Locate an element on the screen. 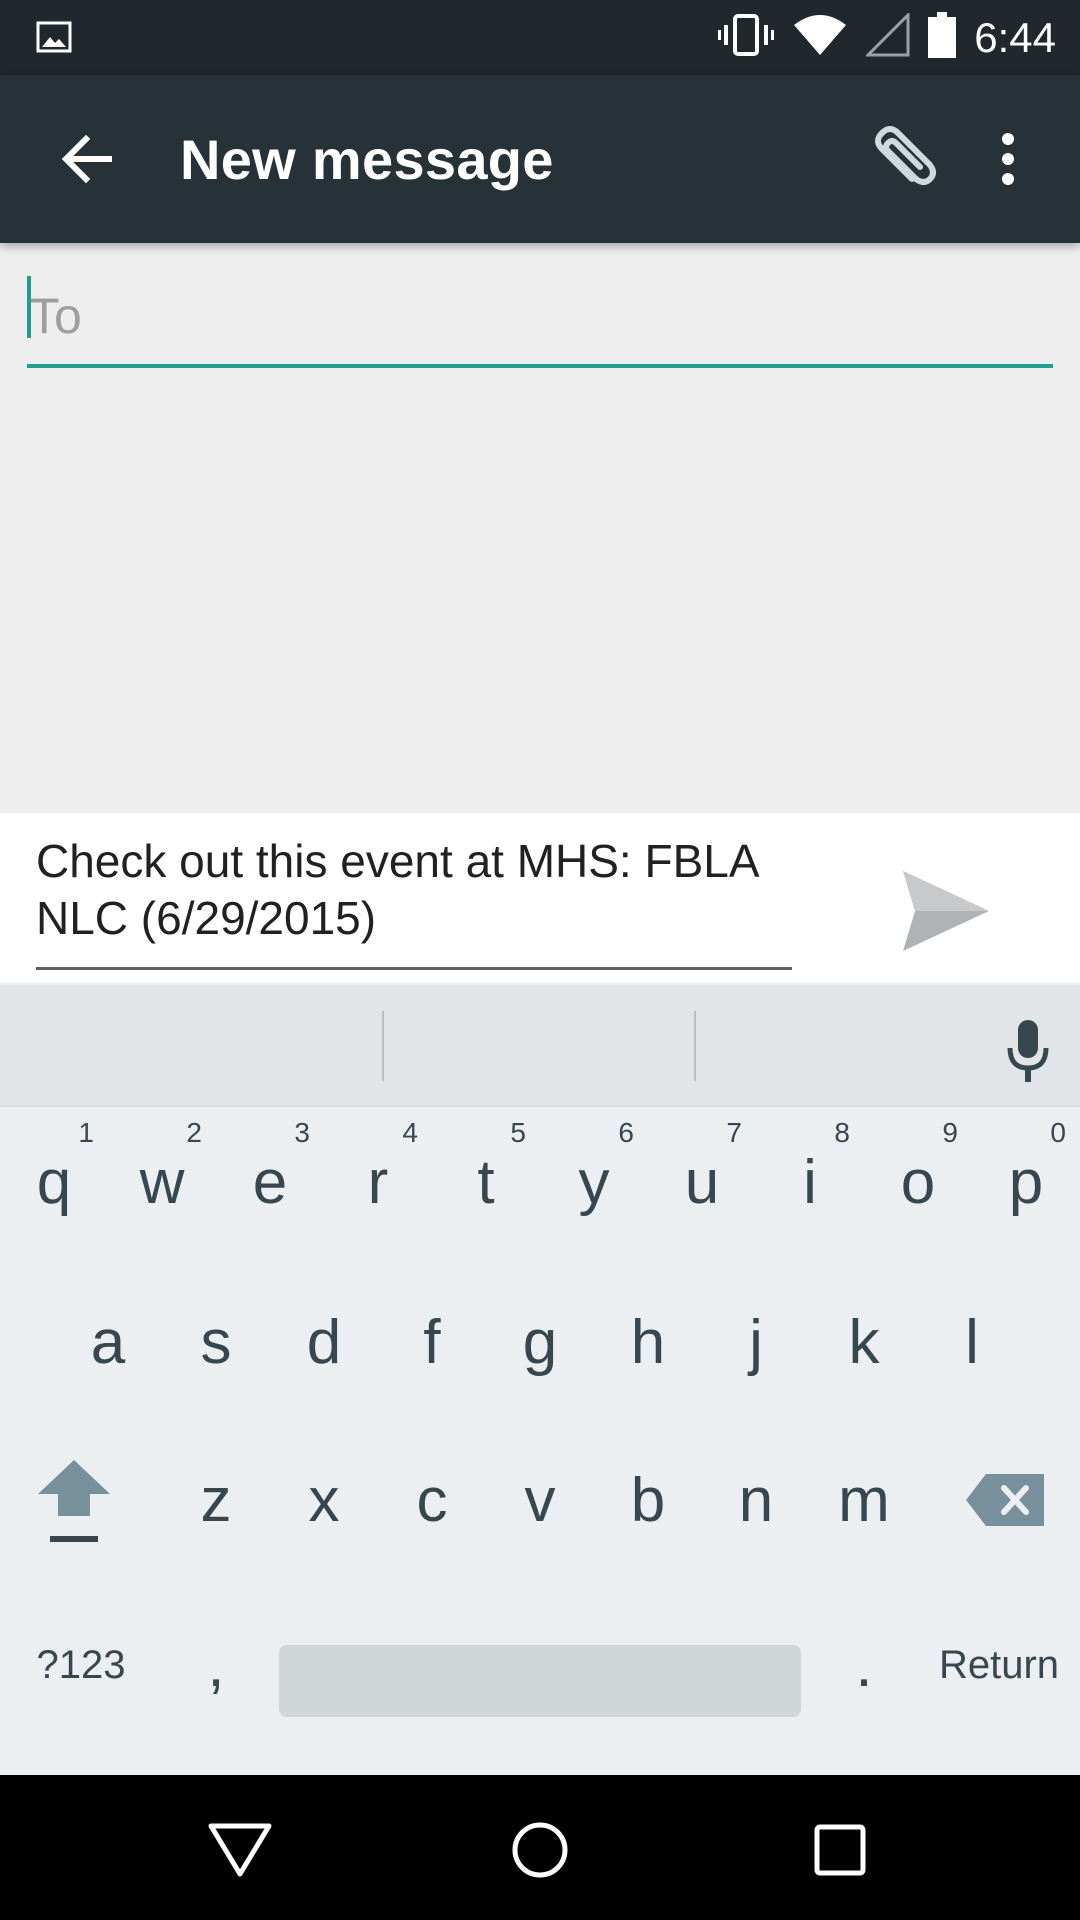 The image size is (1080, 1920). key-j: j is located at coordinates (756, 1342).